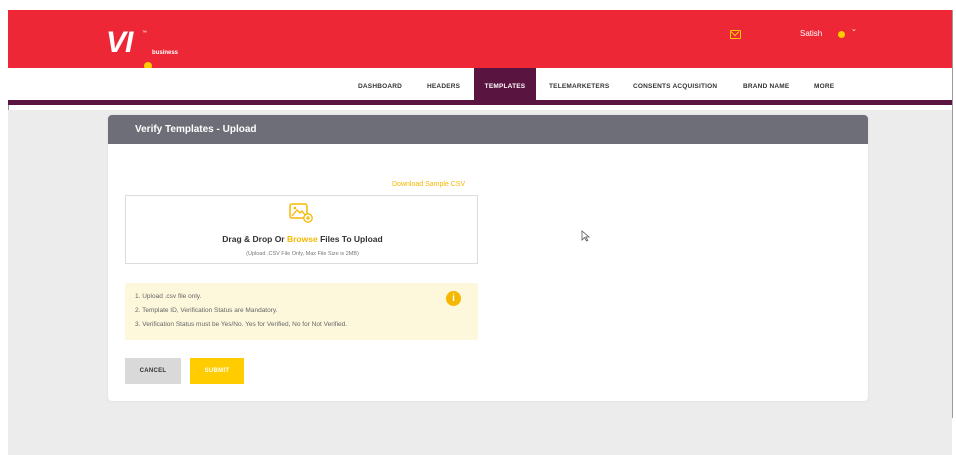  What do you see at coordinates (586, 236) in the screenshot?
I see `mouse-cursor-icon` at bounding box center [586, 236].